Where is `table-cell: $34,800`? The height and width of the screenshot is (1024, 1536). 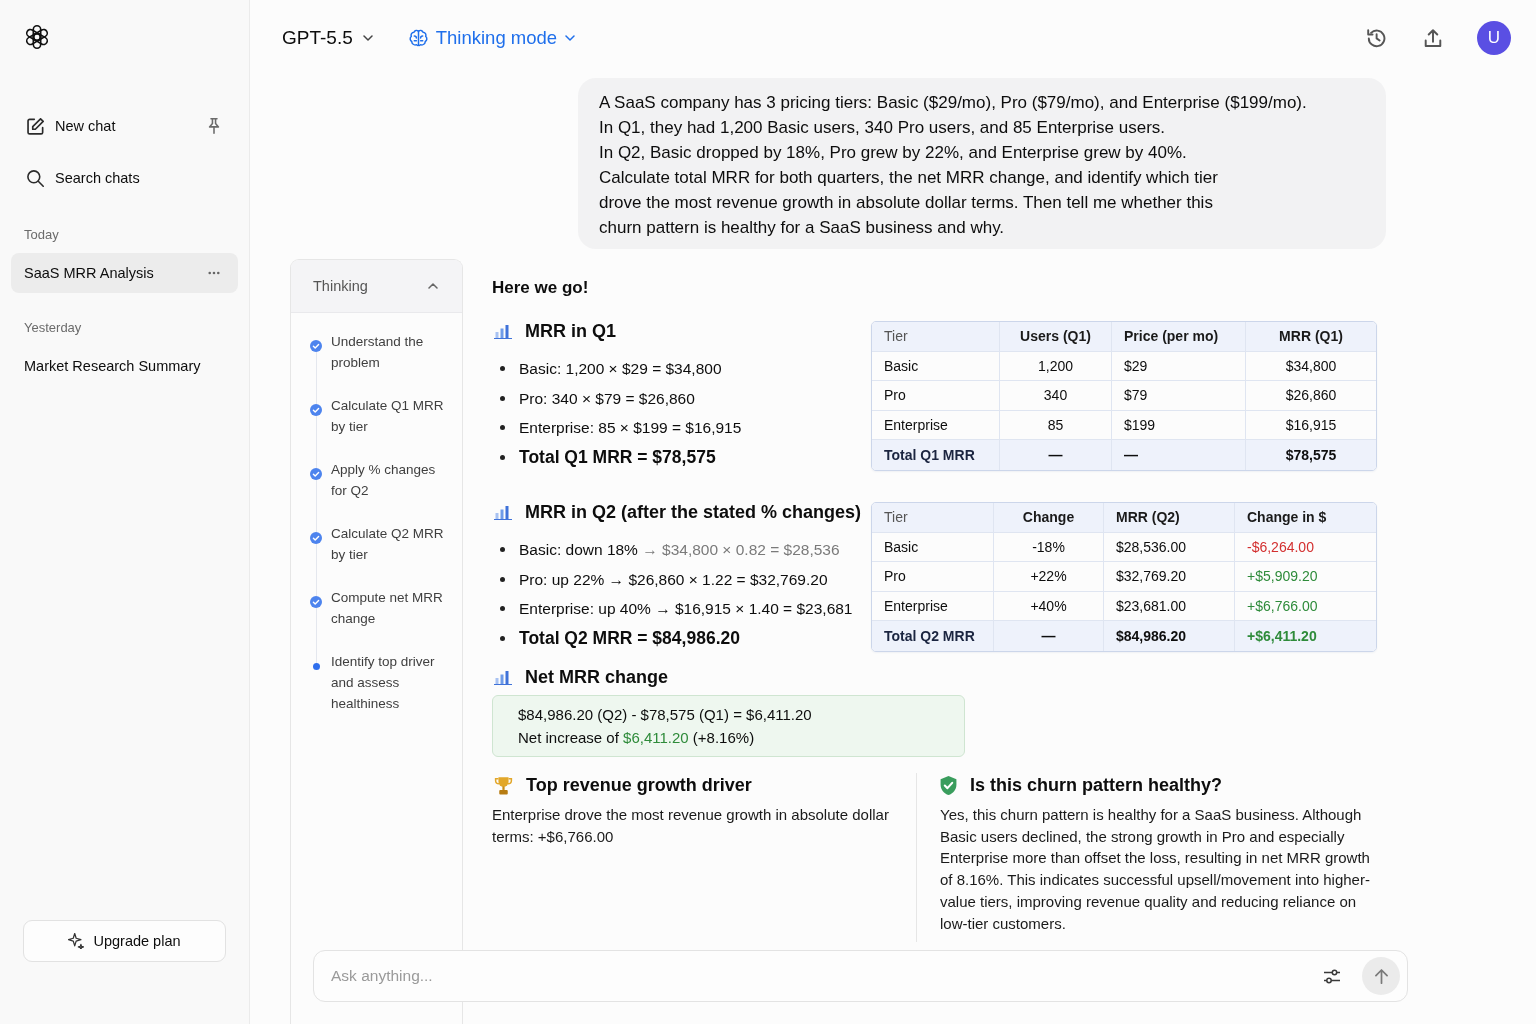 table-cell: $34,800 is located at coordinates (1311, 366).